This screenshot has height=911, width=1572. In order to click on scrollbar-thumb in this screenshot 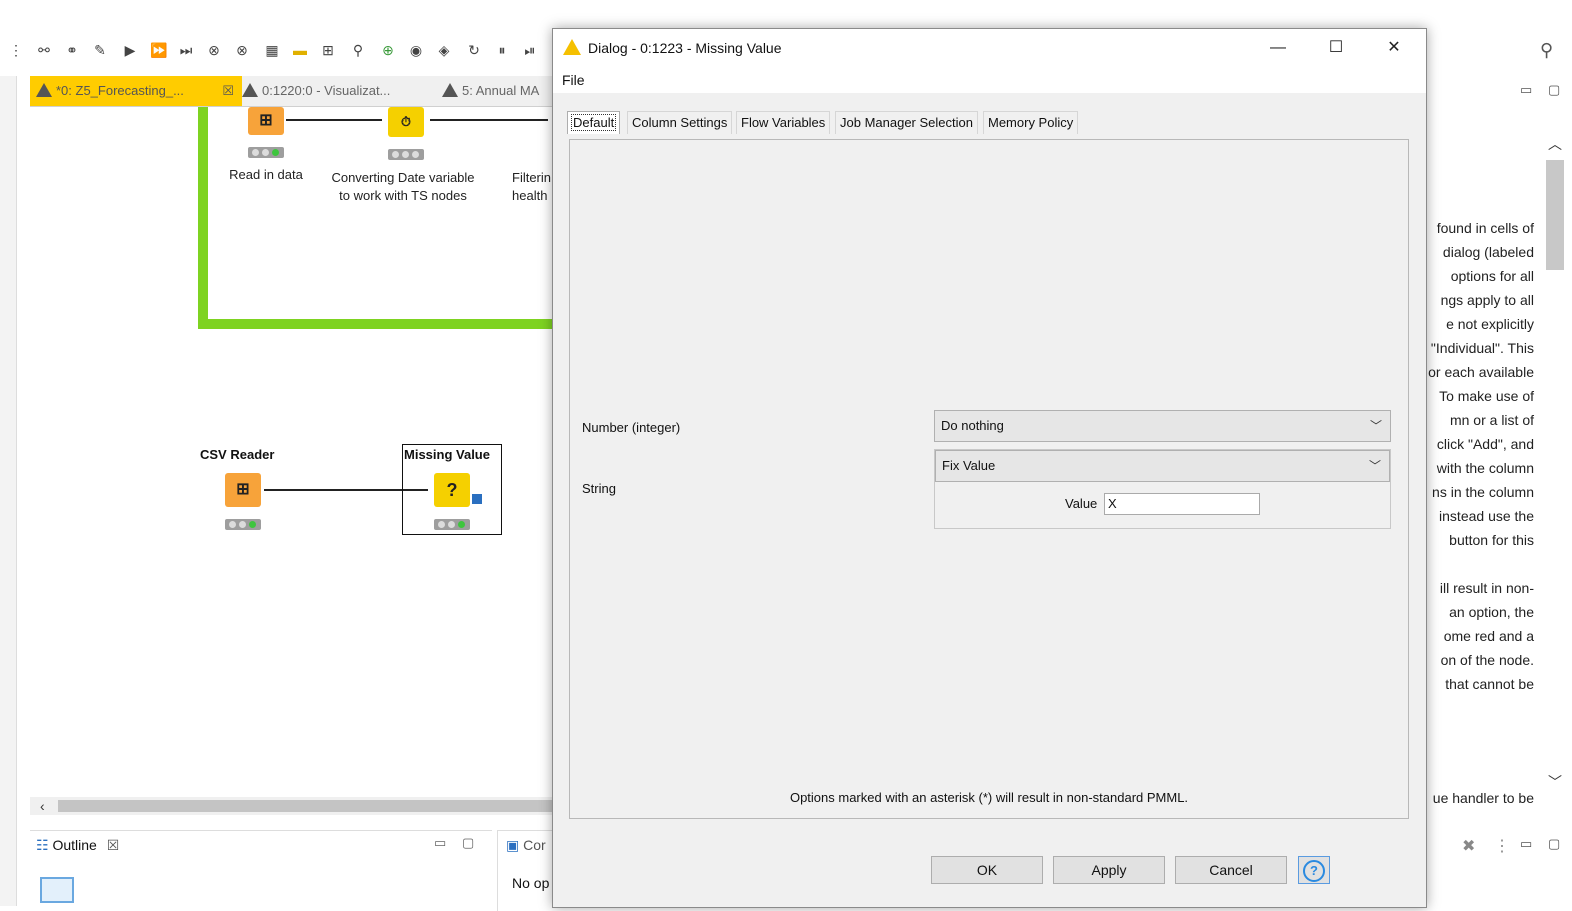, I will do `click(308, 806)`.